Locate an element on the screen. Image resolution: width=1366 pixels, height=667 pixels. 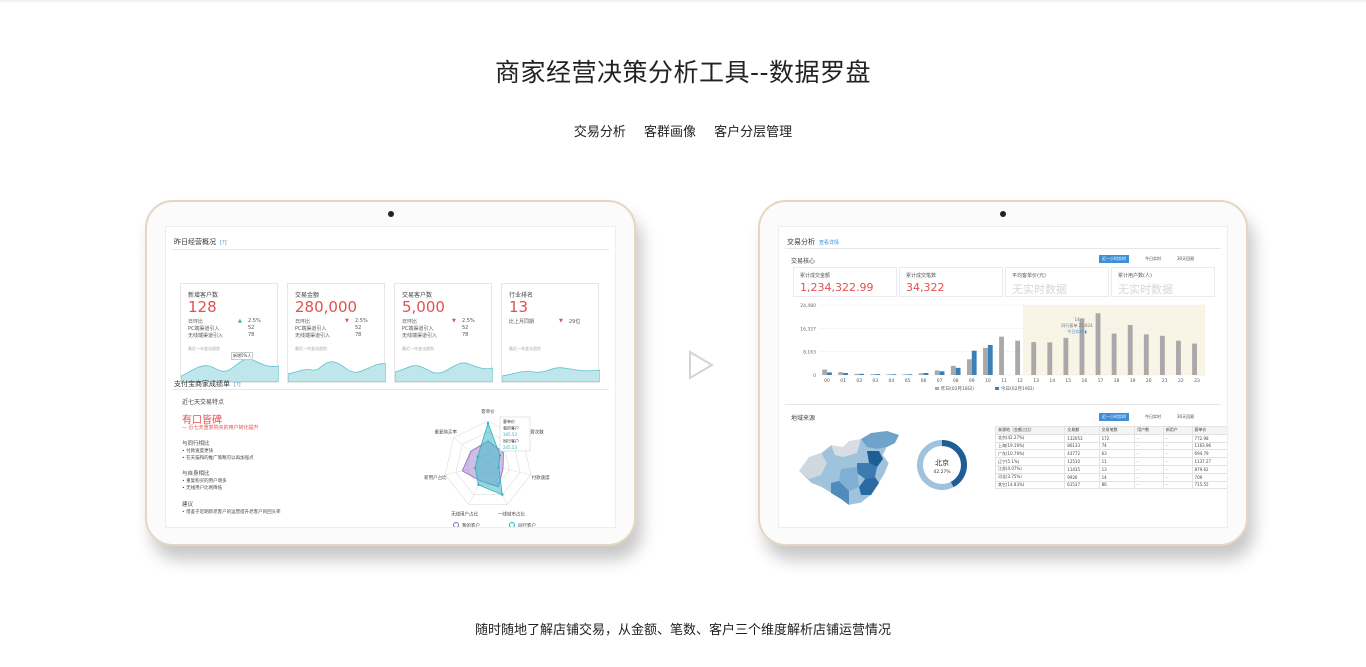
table-row: 上海(19.19%) 86133 74- -1163.96 is located at coordinates (1110, 446).